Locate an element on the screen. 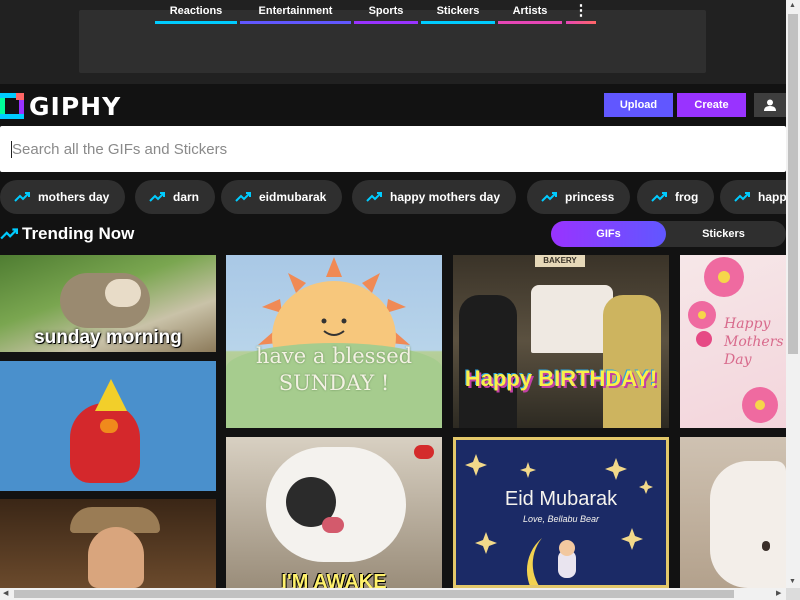 This screenshot has width=800, height=600. gif-caption: Eid Mubarak is located at coordinates (561, 499).